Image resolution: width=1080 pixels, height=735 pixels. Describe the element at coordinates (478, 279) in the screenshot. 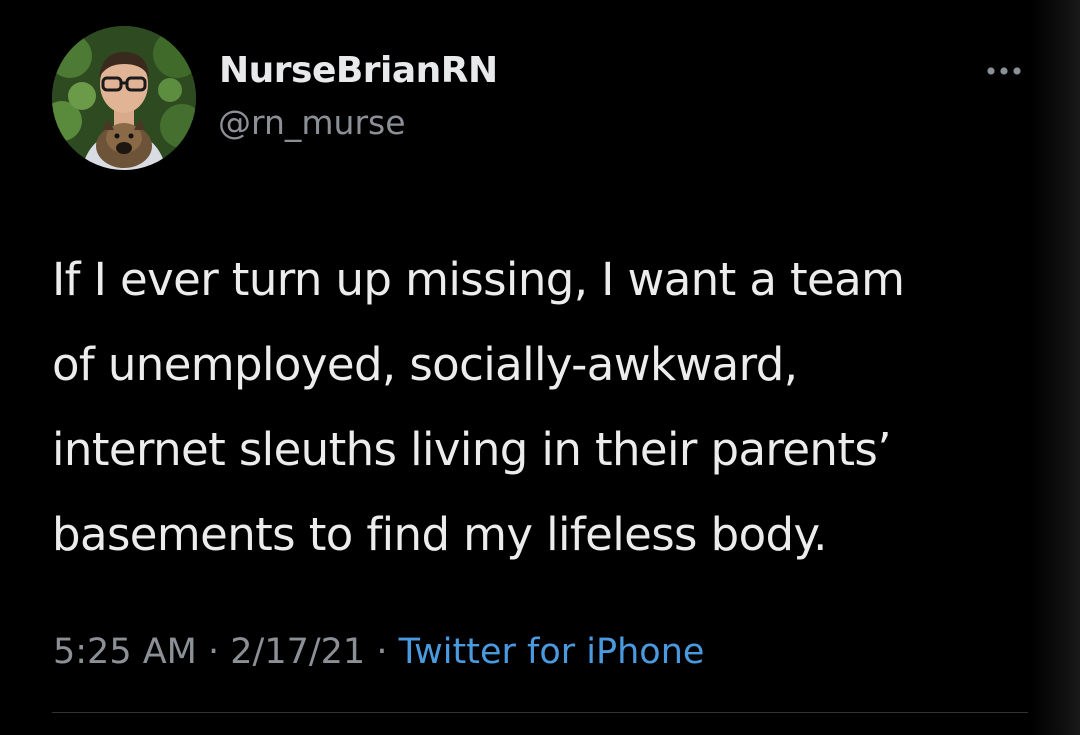

I see `tweet-text-line: If I ever turn up missing, I want a team` at that location.